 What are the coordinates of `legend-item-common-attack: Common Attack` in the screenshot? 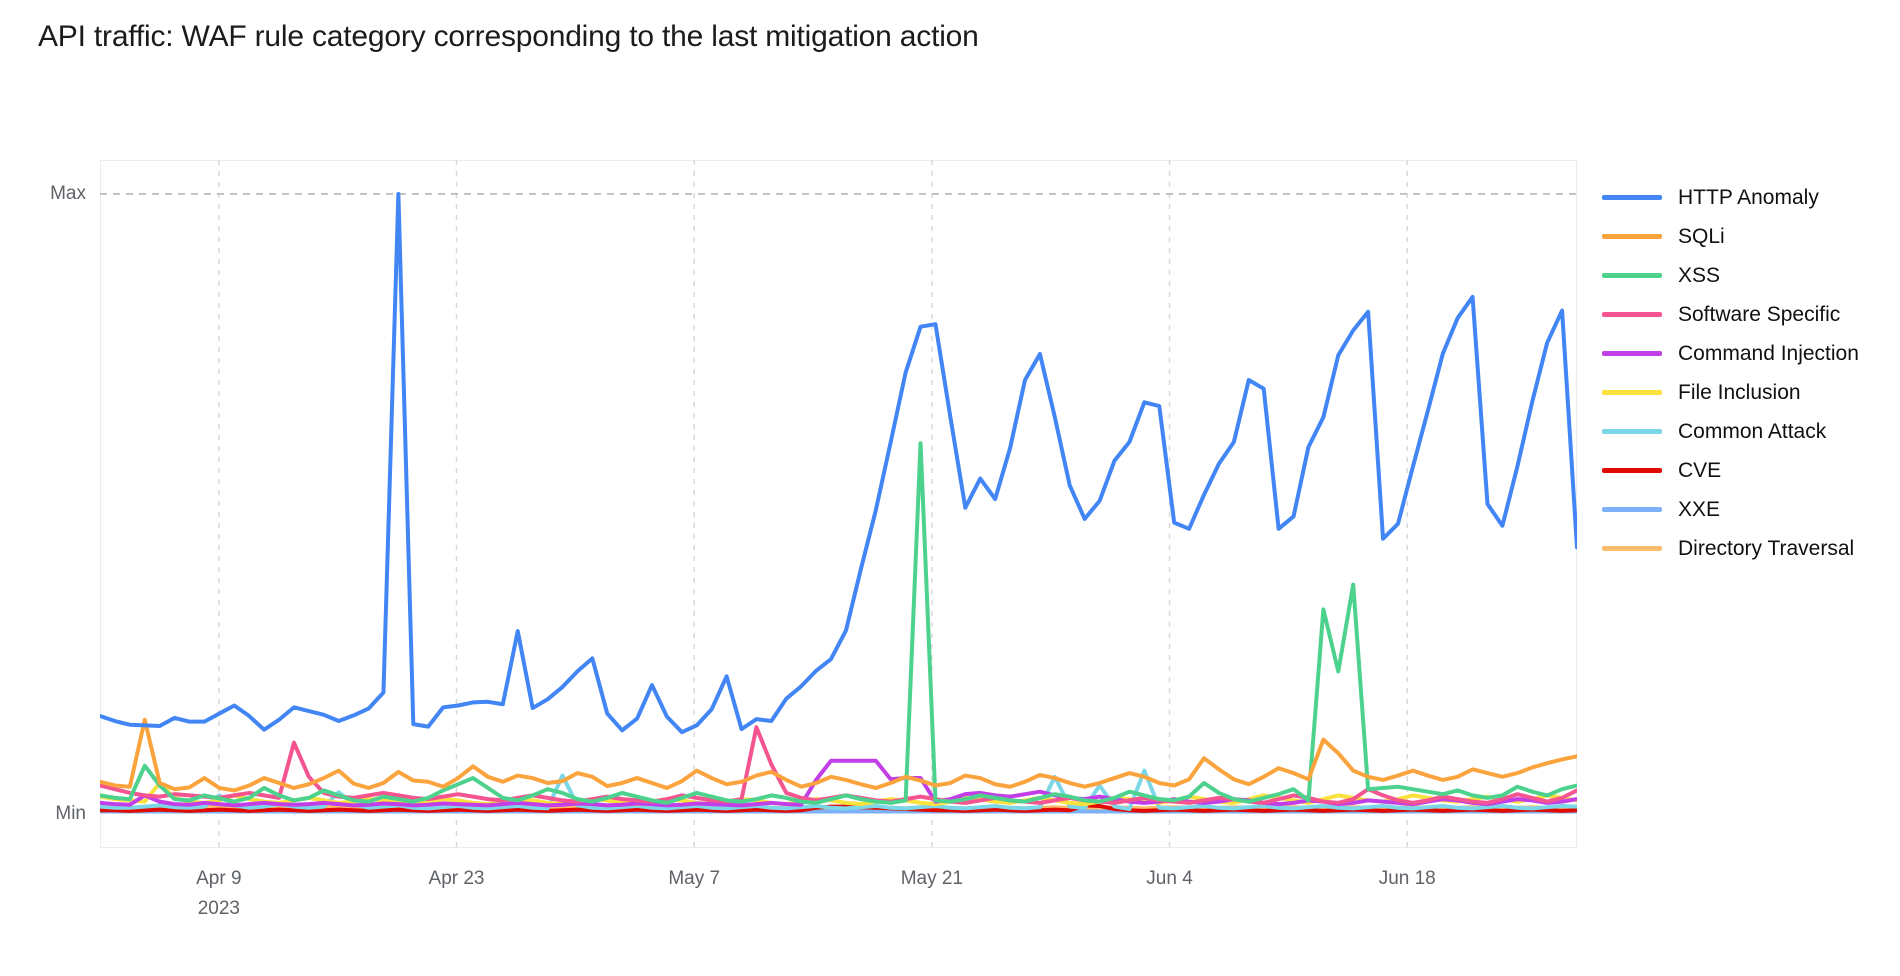 It's located at (1751, 431).